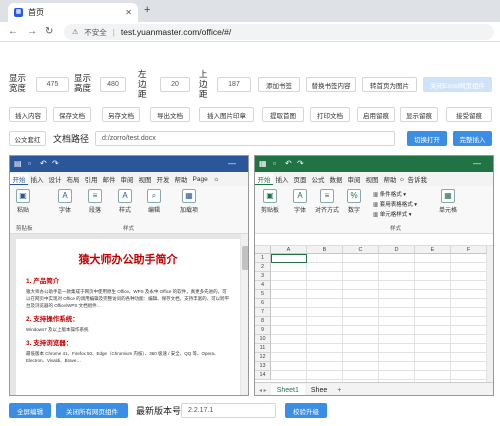  I want to click on accept-trace-button: 接受留痕, so click(469, 114).